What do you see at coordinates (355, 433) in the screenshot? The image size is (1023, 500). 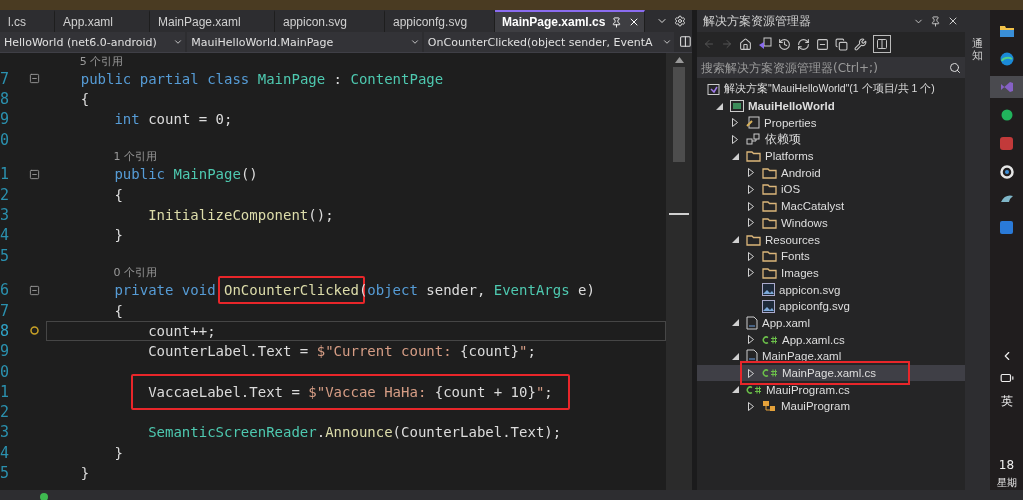 I see `code-line: SemanticScreenReader.Announce(CounterLabel.Text);` at bounding box center [355, 433].